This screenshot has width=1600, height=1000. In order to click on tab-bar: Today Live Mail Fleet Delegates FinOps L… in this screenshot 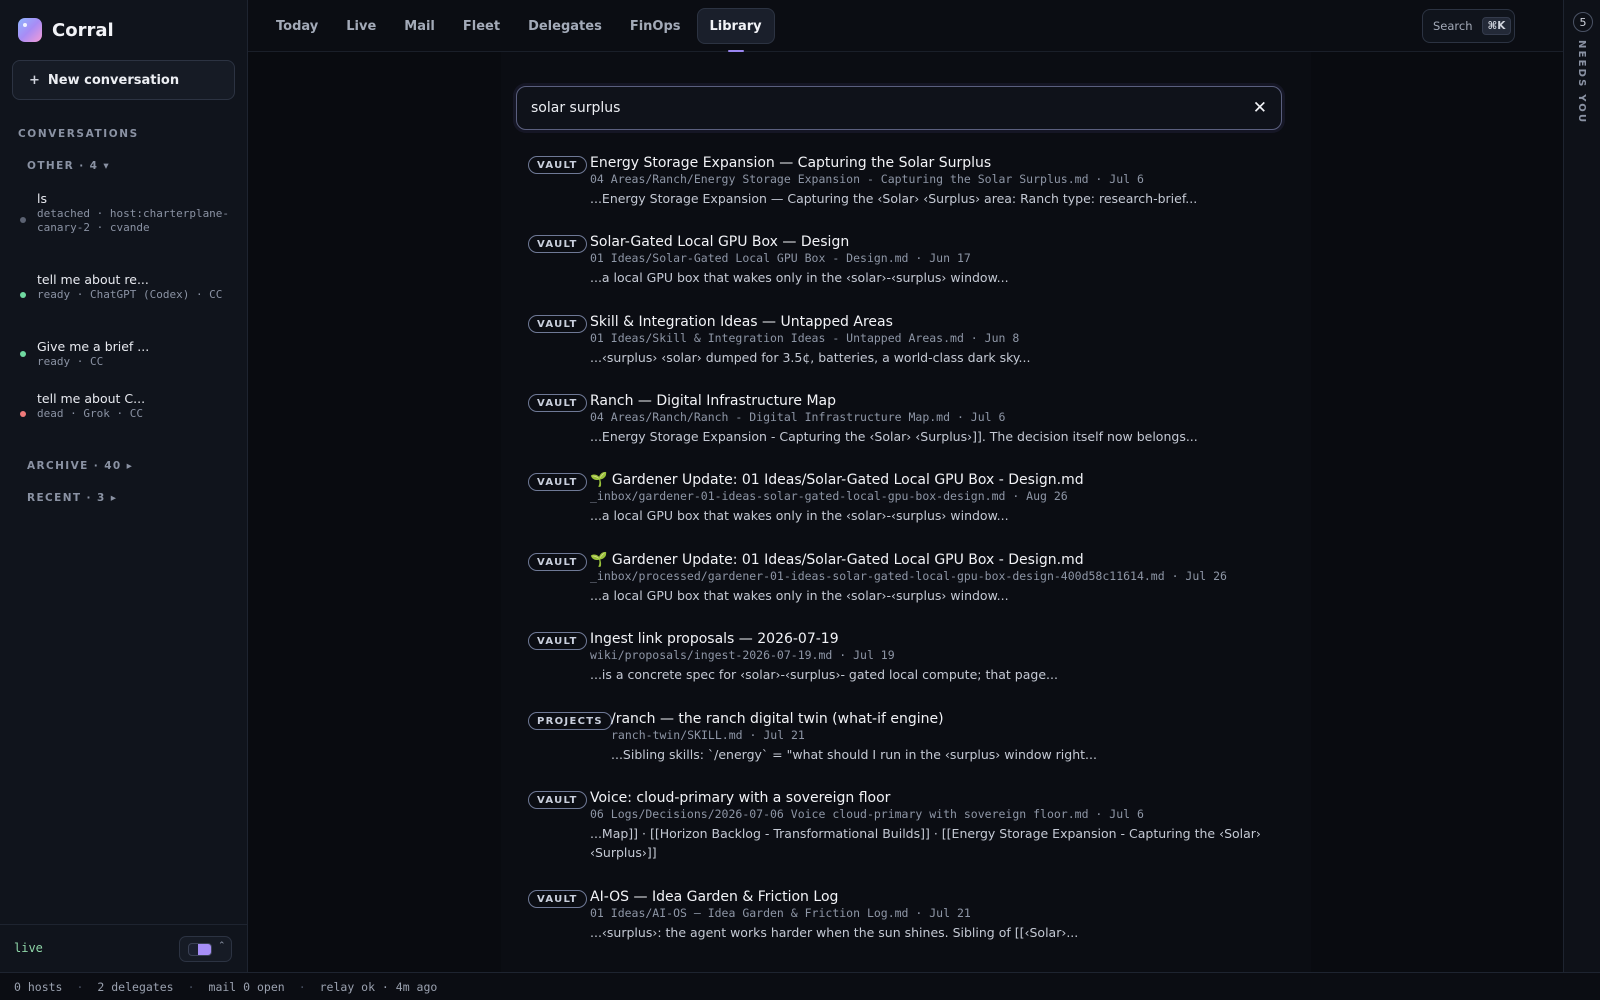, I will do `click(519, 26)`.